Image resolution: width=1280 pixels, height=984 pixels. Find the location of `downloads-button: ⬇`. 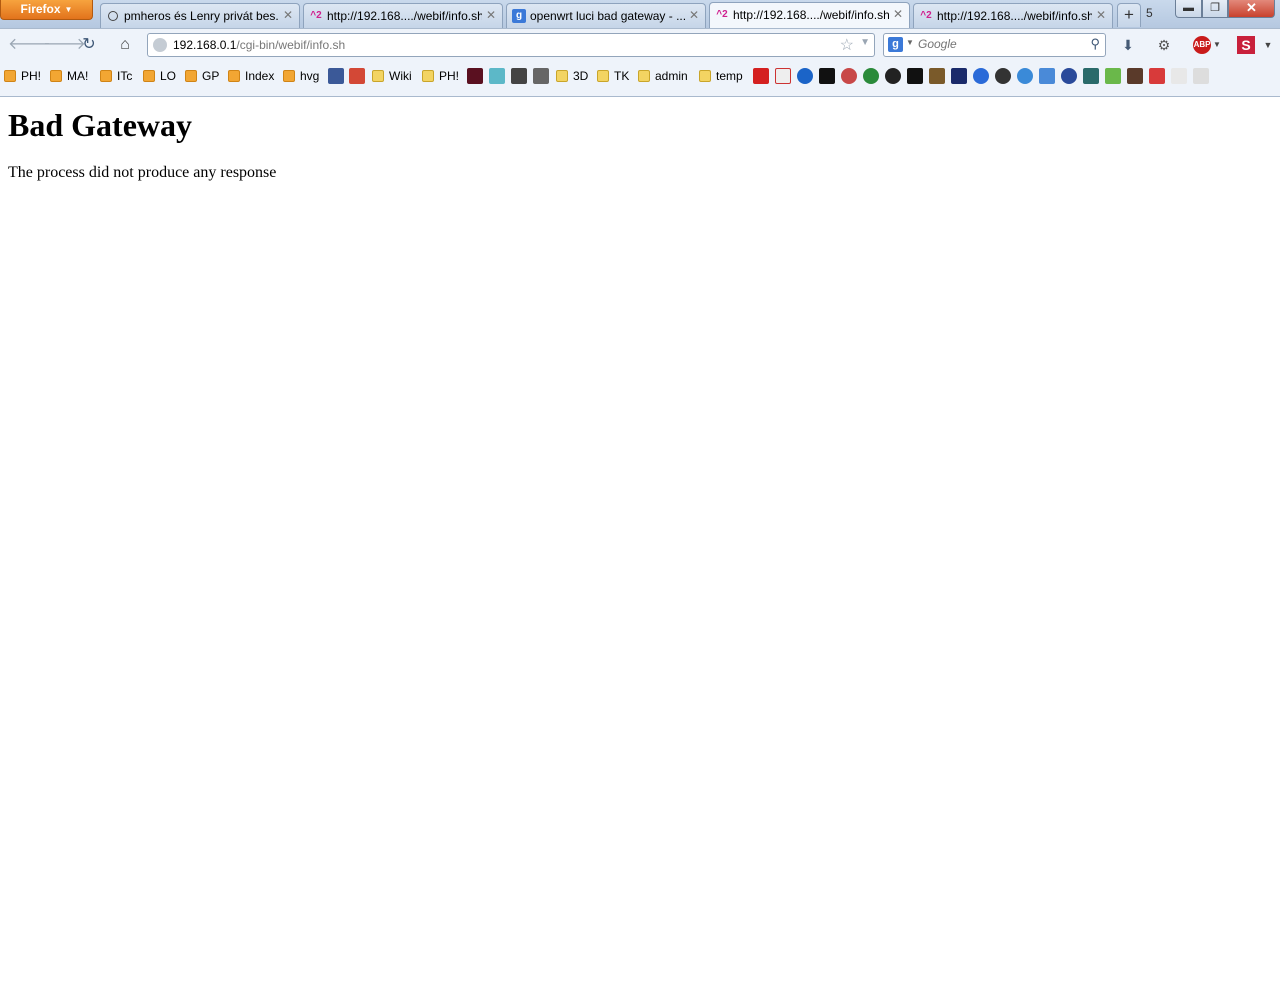

downloads-button: ⬇ is located at coordinates (1128, 45).